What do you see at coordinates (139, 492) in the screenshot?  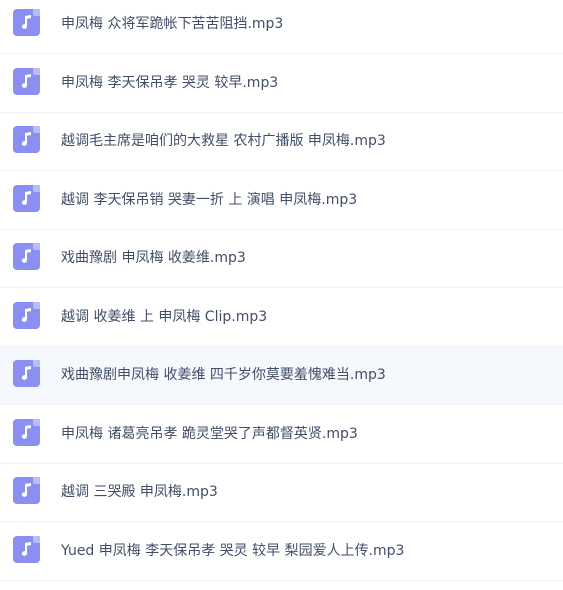 I see `file-name: 越调 三哭殿 申凤梅.mp3` at bounding box center [139, 492].